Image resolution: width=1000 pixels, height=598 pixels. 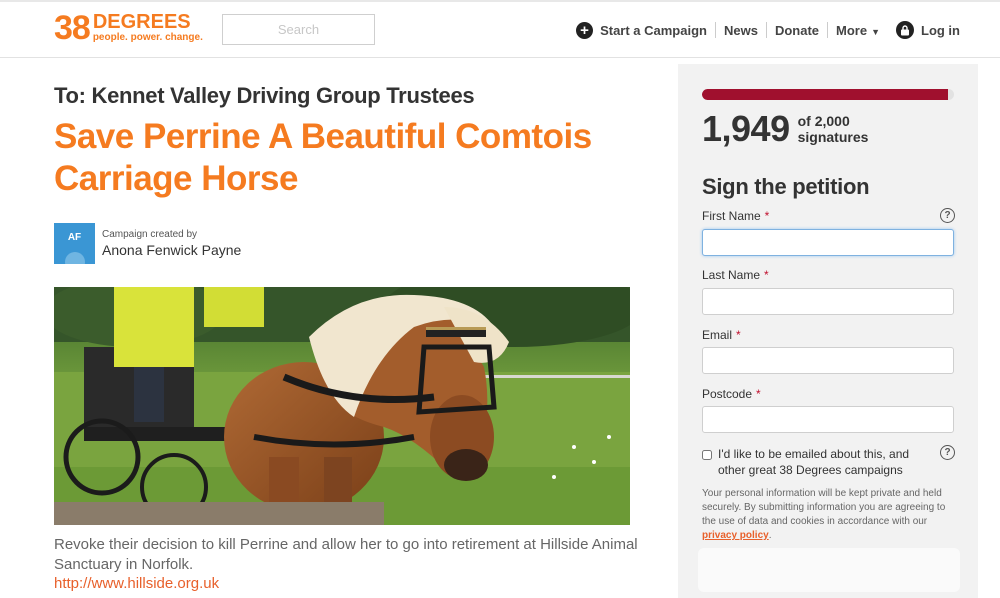 What do you see at coordinates (833, 137) in the screenshot?
I see `signature-goal-line2: signatures` at bounding box center [833, 137].